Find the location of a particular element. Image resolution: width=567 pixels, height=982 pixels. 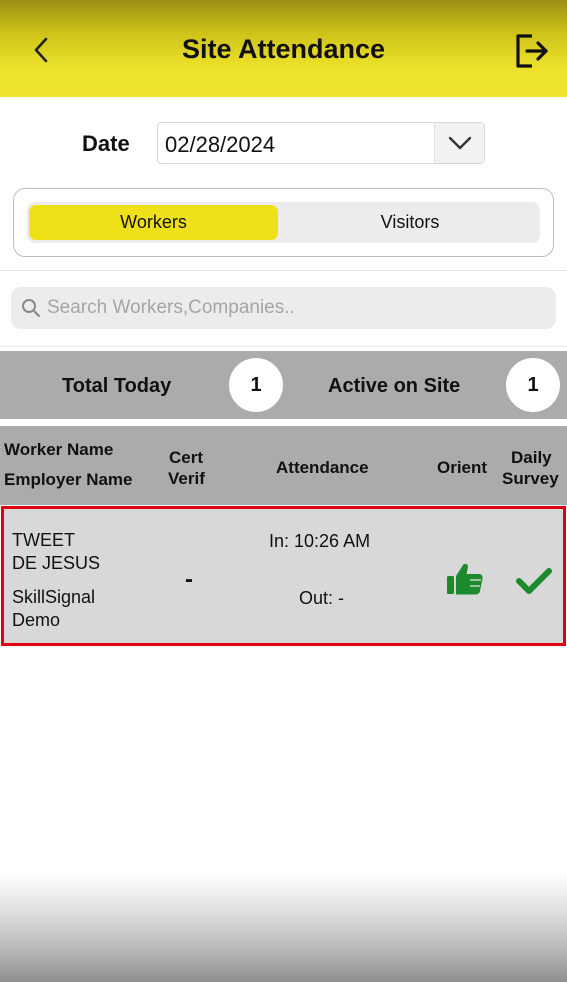

date-dropdown-button is located at coordinates (459, 143).